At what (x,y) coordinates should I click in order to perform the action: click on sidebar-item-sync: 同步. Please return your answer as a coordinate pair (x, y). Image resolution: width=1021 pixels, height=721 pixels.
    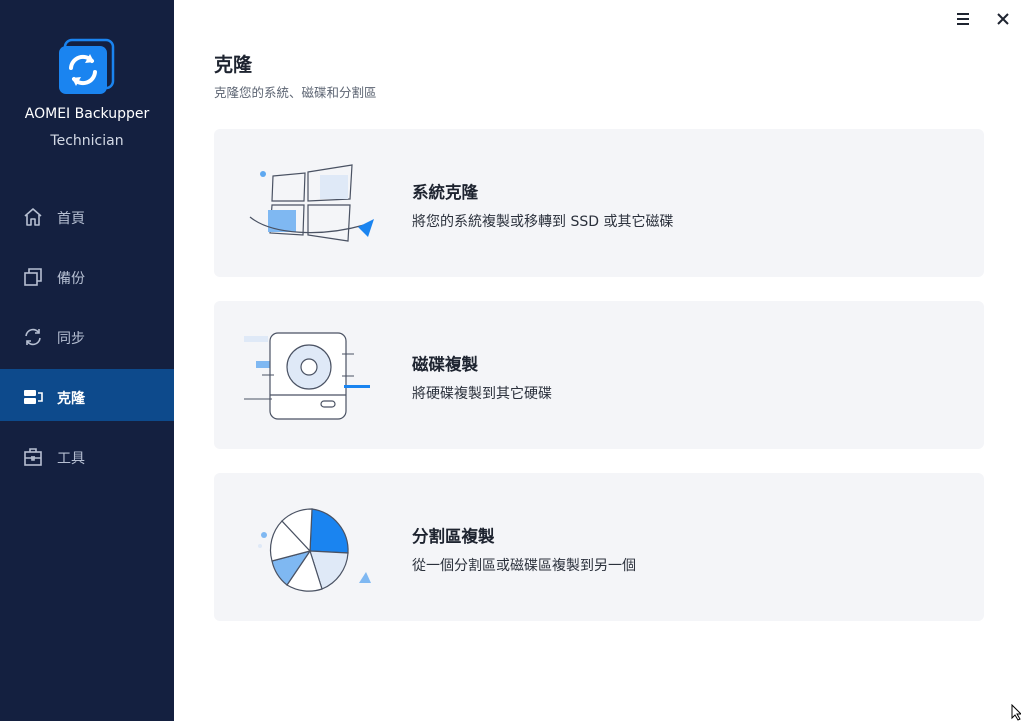
    Looking at the image, I should click on (87, 335).